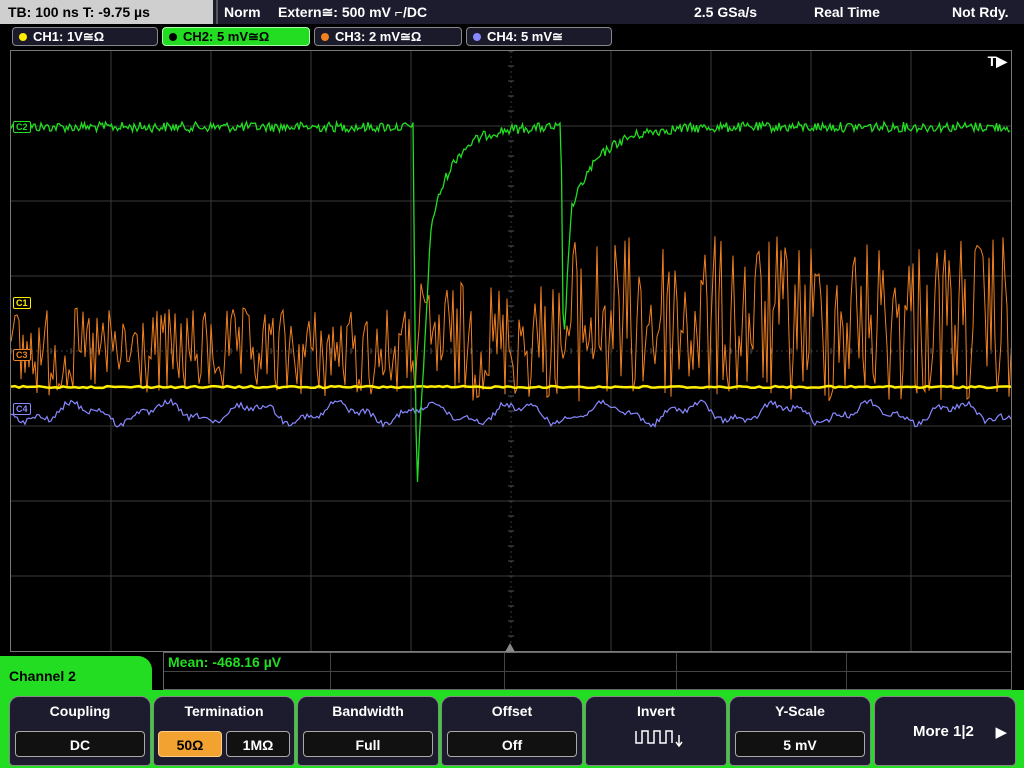  I want to click on invert-label: Invert, so click(656, 711).